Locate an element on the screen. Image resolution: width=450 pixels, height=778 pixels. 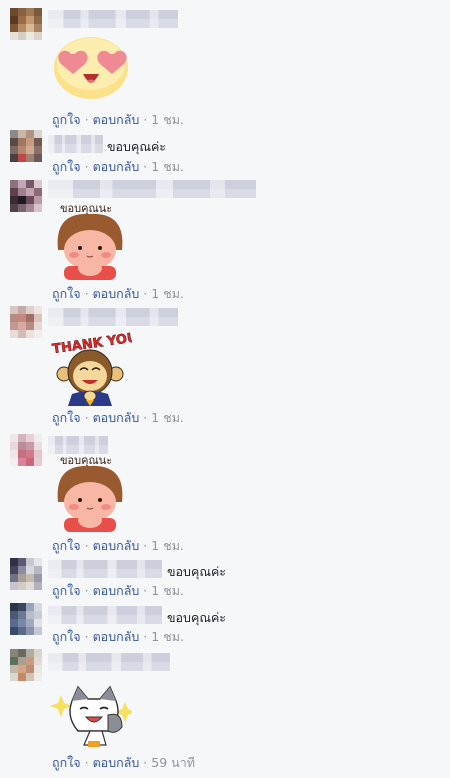
comment-actions: ถูกใจ · ตอบกลับ · 59 นาที is located at coordinates (123, 763).